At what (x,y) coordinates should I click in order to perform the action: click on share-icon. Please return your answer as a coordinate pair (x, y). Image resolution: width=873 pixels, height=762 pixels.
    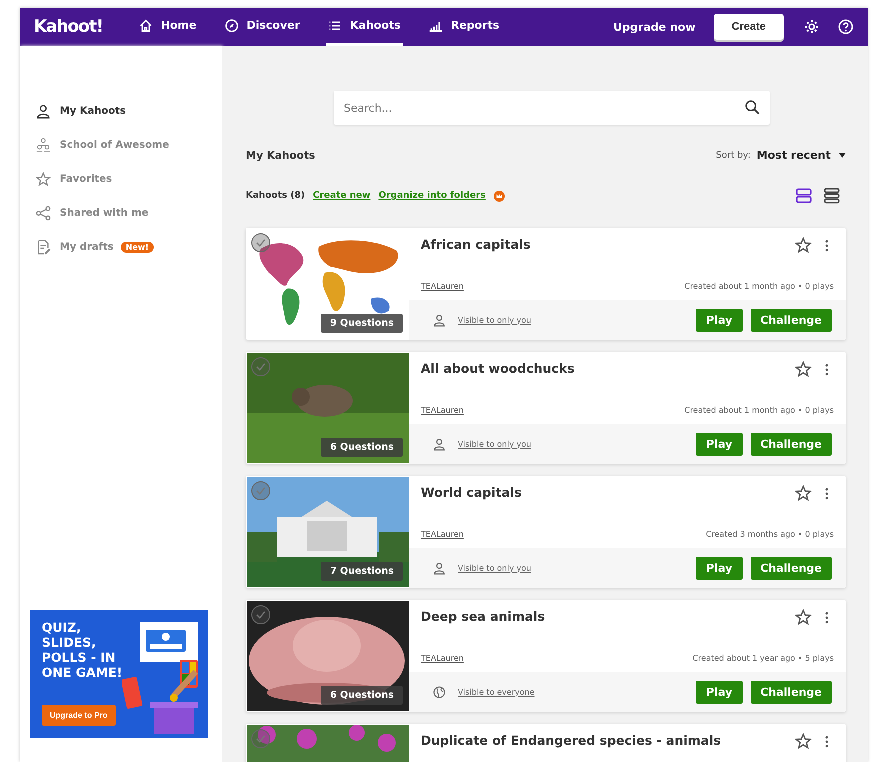
    Looking at the image, I should click on (43, 213).